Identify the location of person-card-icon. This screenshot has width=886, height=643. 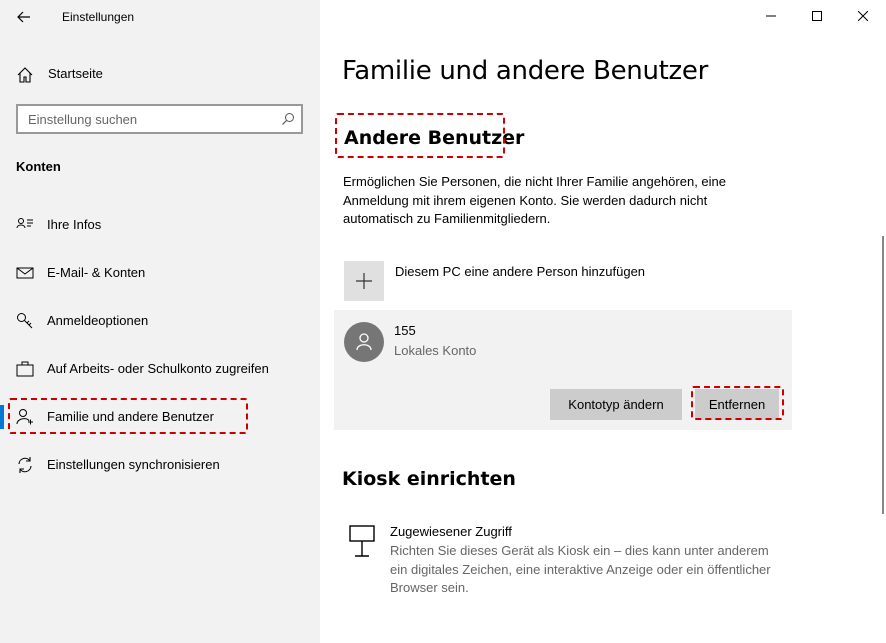
(24, 223).